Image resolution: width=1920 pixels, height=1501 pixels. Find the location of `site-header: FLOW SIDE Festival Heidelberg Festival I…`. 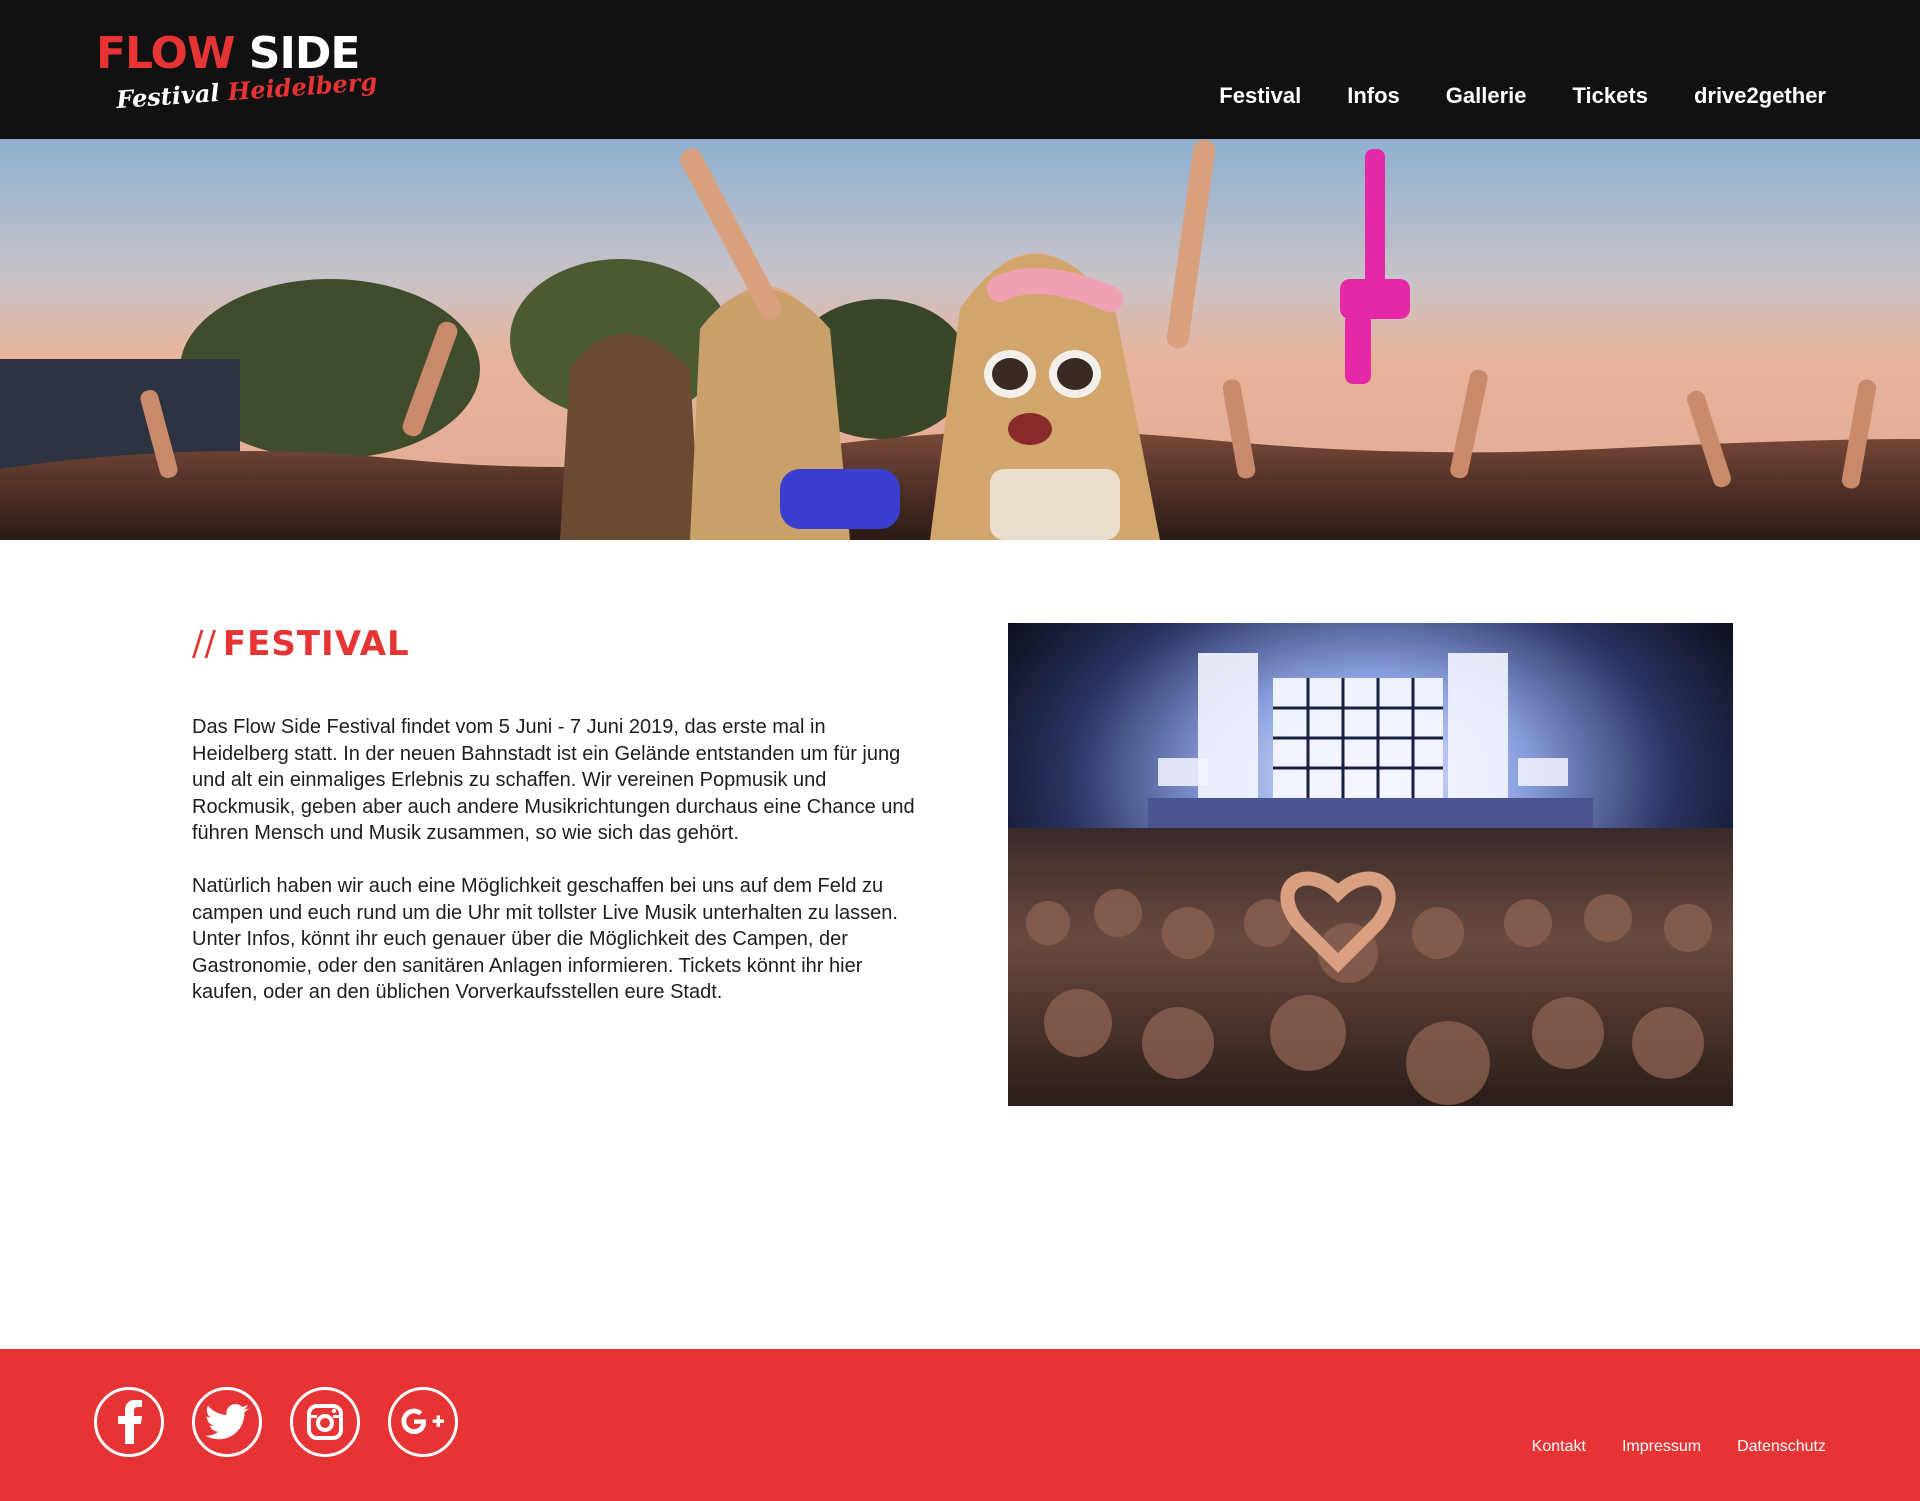

site-header: FLOW SIDE Festival Heidelberg Festival I… is located at coordinates (960, 69).